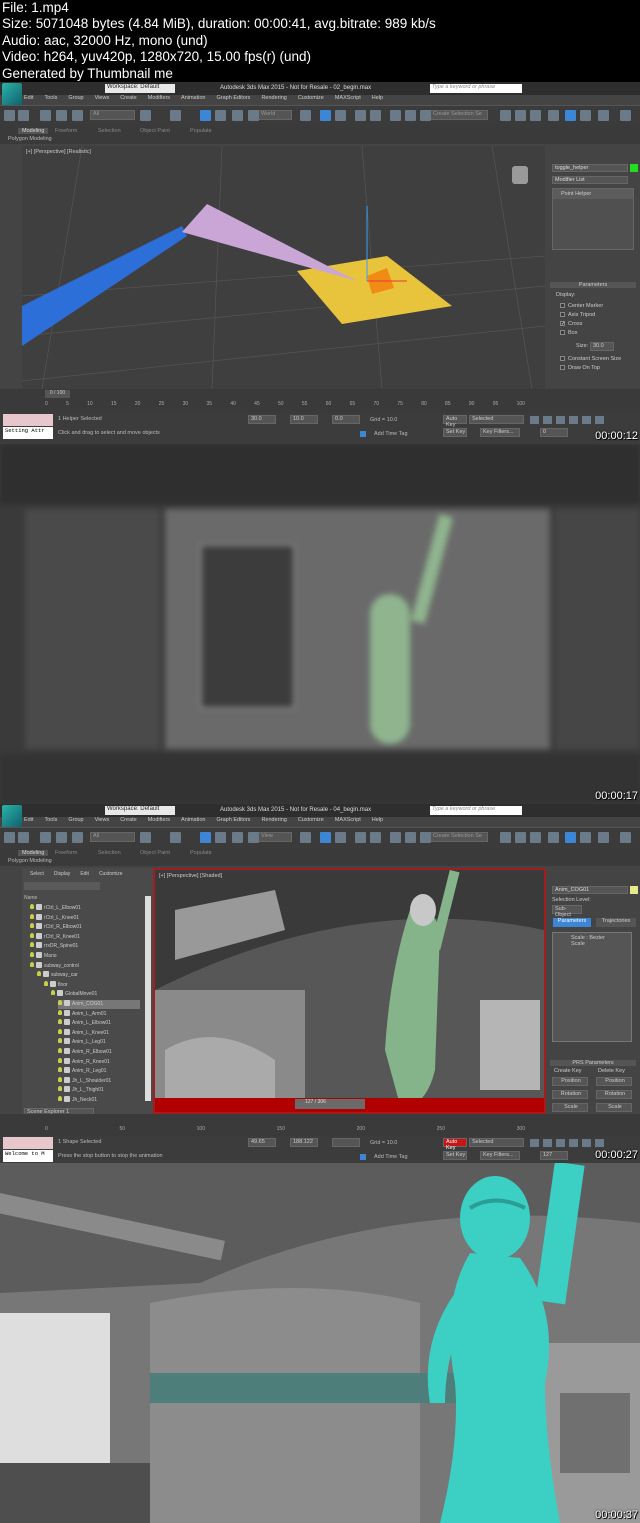 The image size is (640, 1523). I want to click on selection-filter-dropdown: All, so click(112, 115).